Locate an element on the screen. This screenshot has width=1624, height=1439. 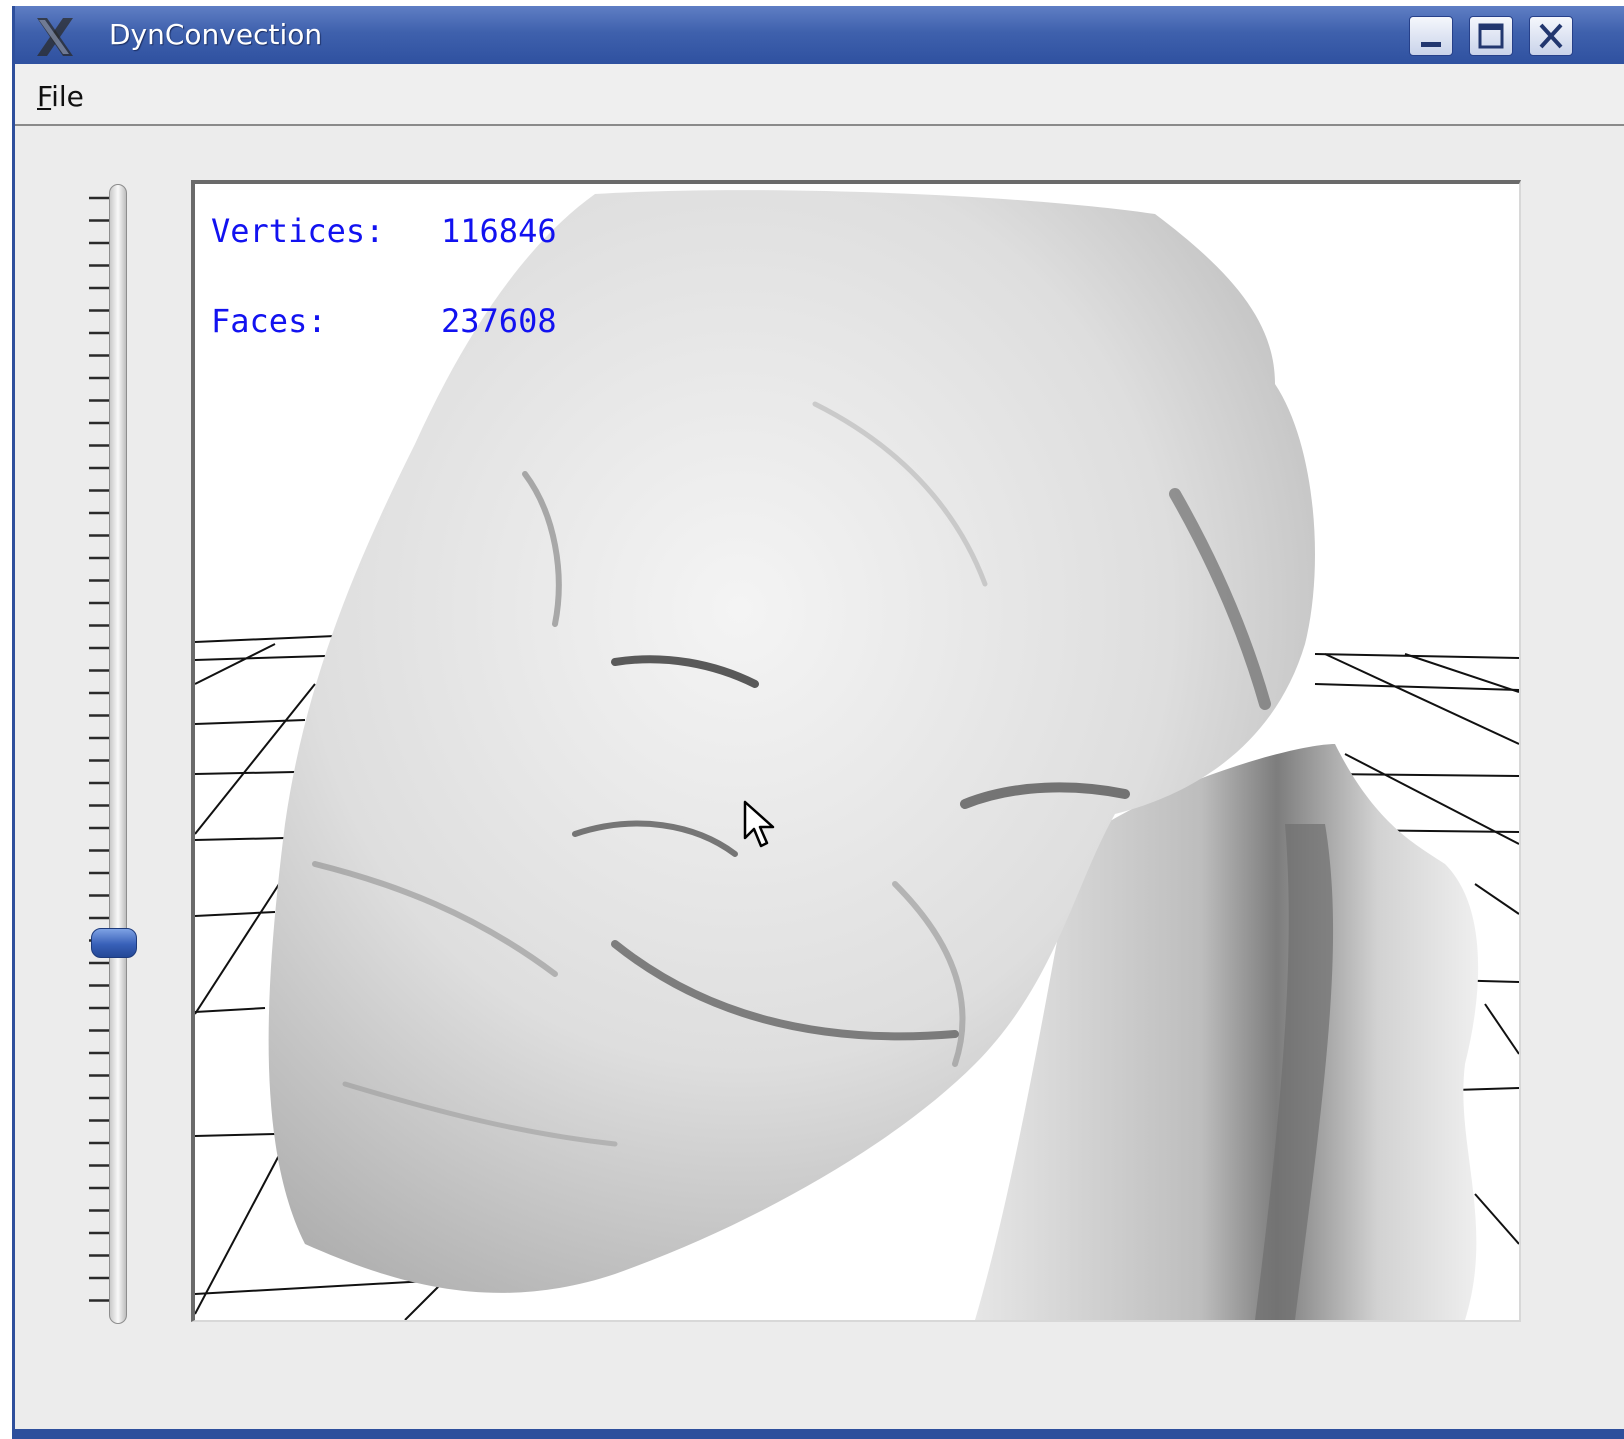
slider-ticks is located at coordinates (99, 749).